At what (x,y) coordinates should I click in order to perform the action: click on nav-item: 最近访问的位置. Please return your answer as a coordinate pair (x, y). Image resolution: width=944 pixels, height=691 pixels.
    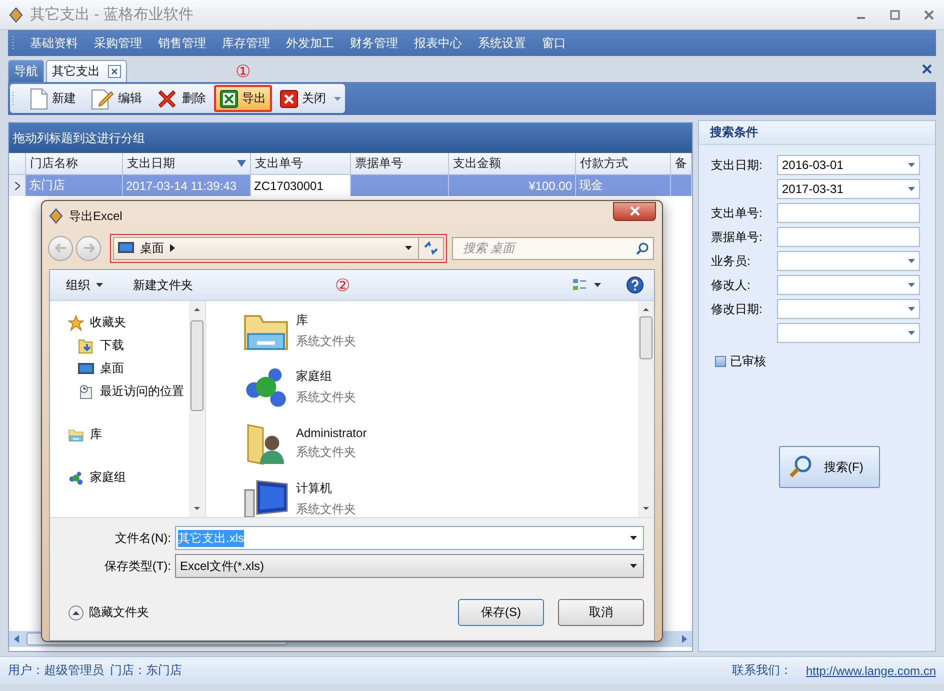
    Looking at the image, I should click on (128, 391).